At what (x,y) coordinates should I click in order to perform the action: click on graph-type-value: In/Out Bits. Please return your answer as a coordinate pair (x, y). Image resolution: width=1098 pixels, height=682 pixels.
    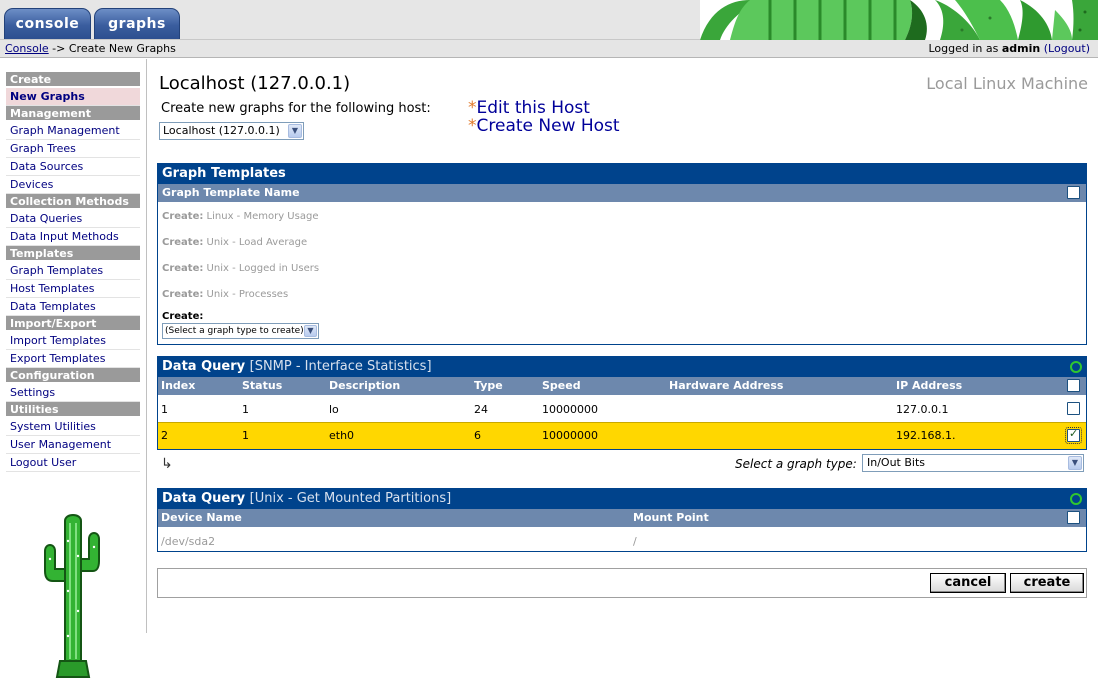
    Looking at the image, I should click on (896, 462).